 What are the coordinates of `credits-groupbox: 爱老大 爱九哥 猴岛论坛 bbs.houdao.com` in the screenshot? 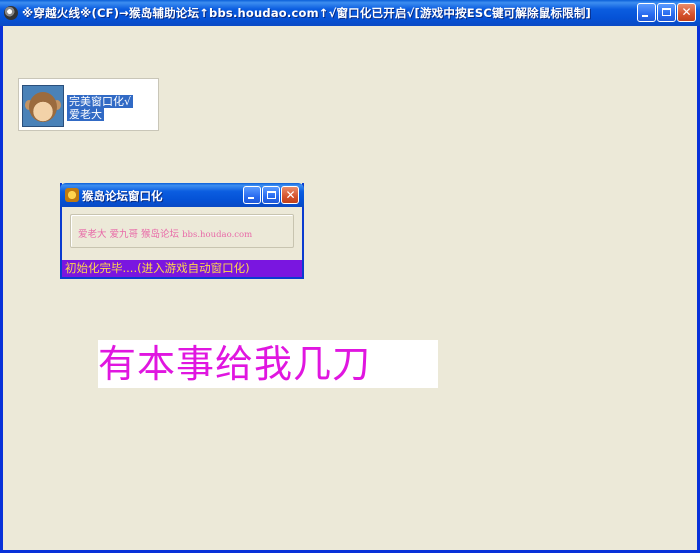 It's located at (182, 231).